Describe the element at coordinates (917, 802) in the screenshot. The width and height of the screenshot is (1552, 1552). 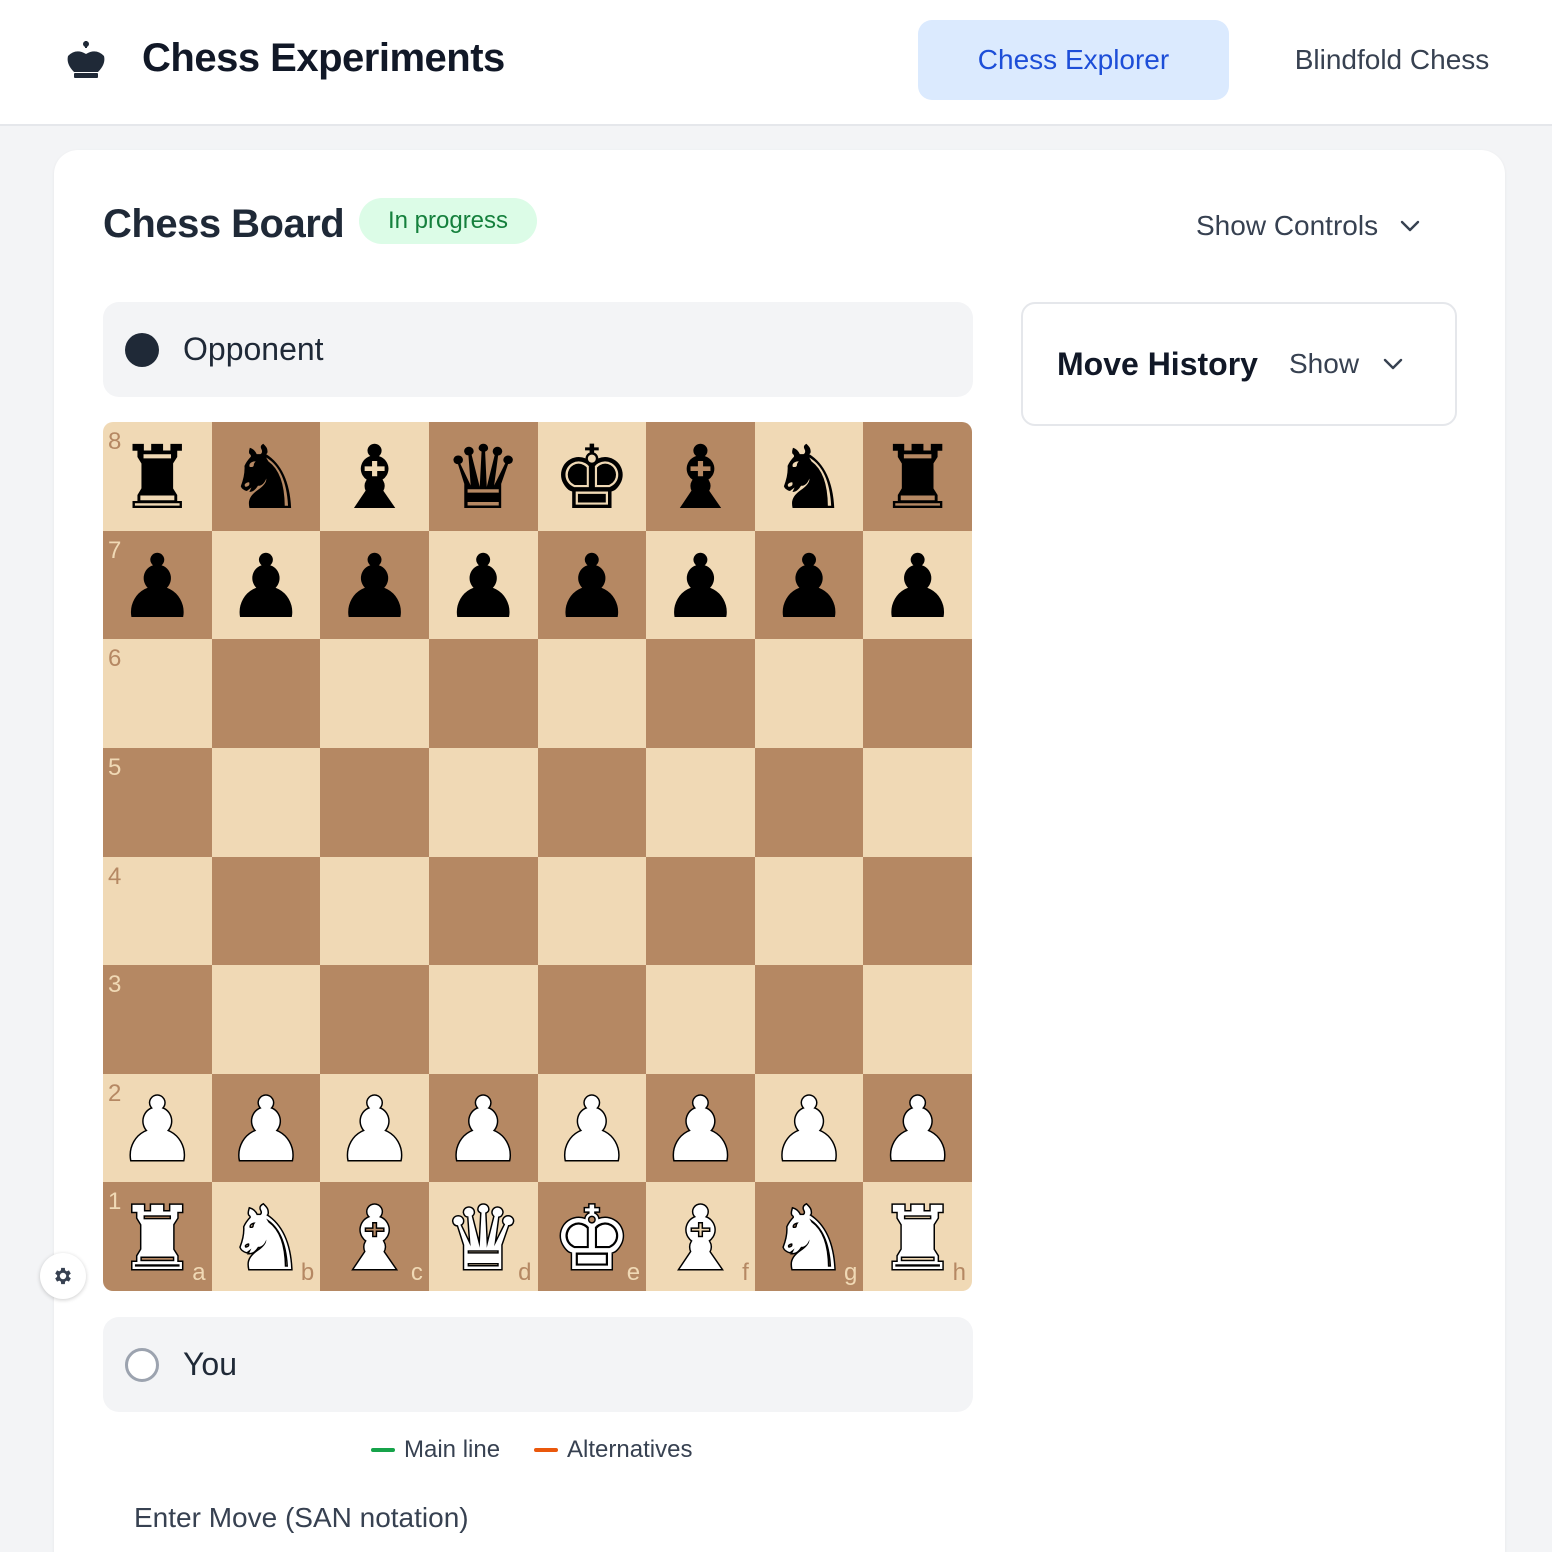
I see `square-h5` at that location.